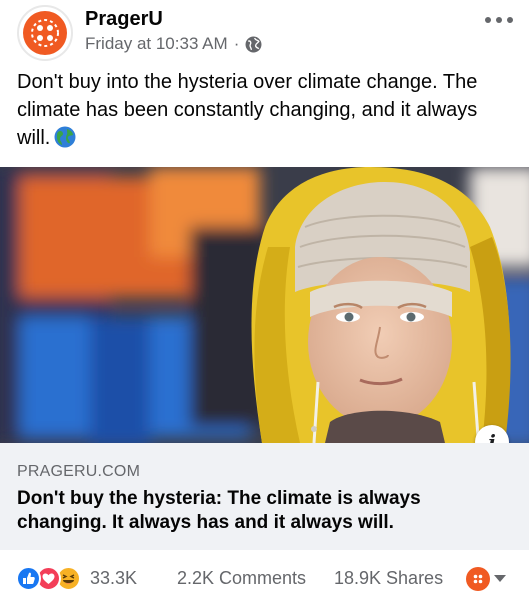 The image size is (529, 600). What do you see at coordinates (264, 31) in the screenshot?
I see `post-header: PragerU Friday at 10:33 AM ·` at bounding box center [264, 31].